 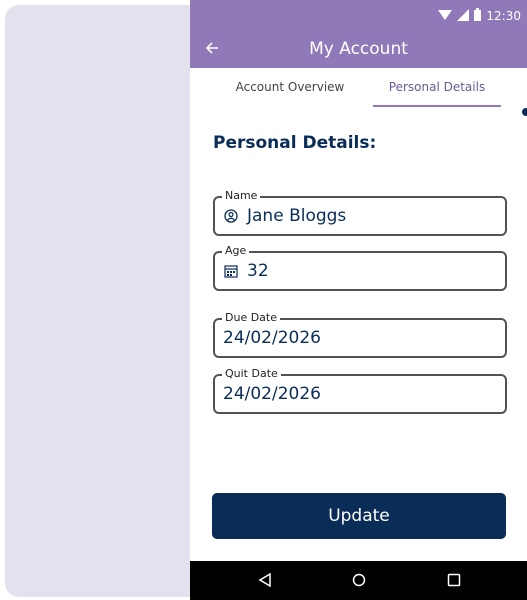 I want to click on nav-recents-button, so click(x=454, y=581).